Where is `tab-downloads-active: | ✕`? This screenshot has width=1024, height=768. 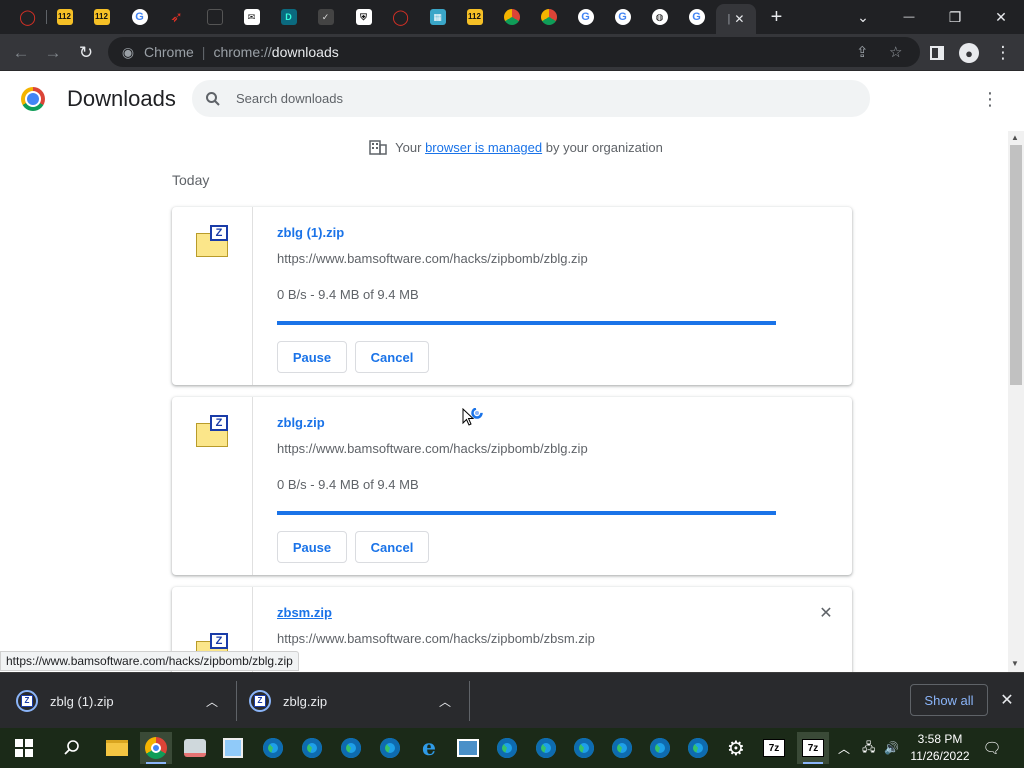 tab-downloads-active: | ✕ is located at coordinates (736, 19).